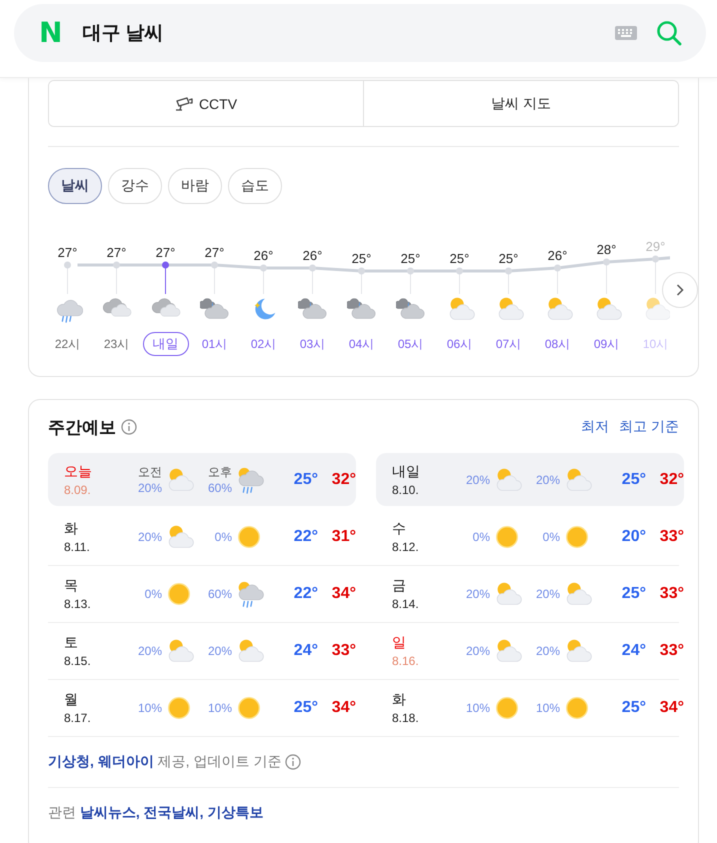  I want to click on hour-label: 04시, so click(361, 344).